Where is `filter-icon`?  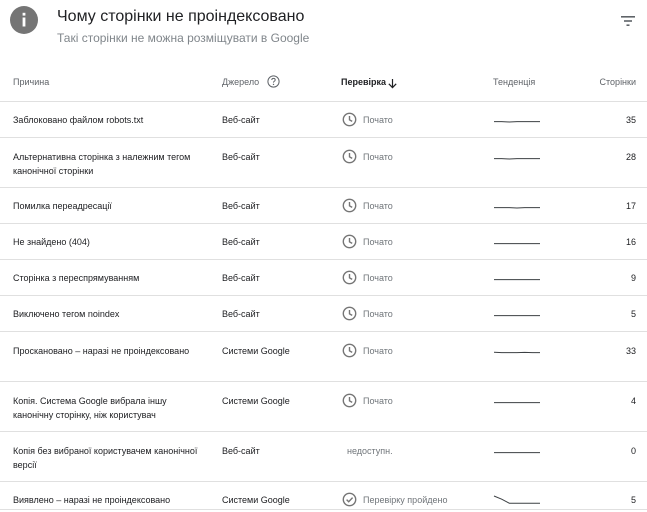
filter-icon is located at coordinates (628, 21).